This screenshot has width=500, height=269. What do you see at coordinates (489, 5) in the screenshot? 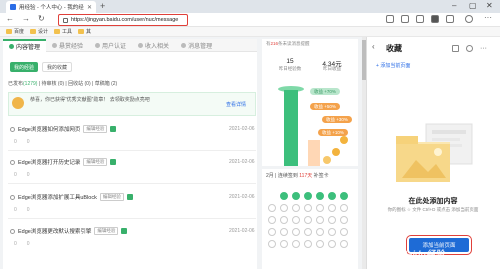
I see `close-window-icon: ✕` at bounding box center [489, 5].